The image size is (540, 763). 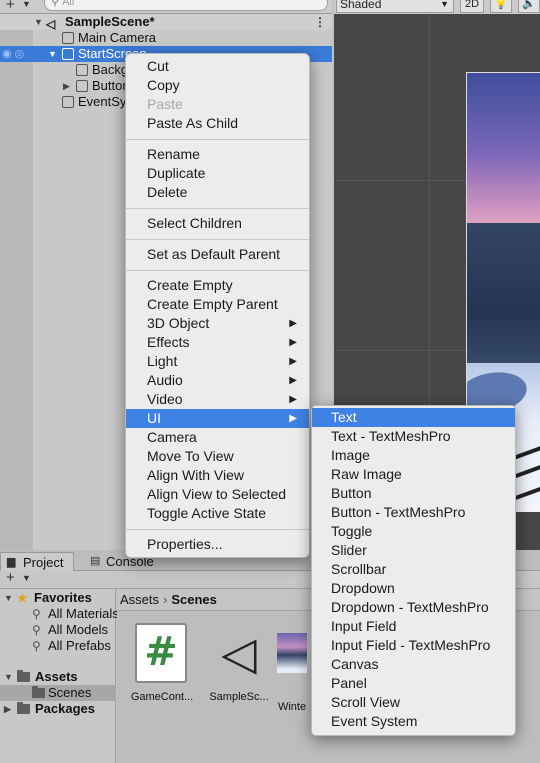 I want to click on submenu-item-scroll-view: Scroll View, so click(x=413, y=702).